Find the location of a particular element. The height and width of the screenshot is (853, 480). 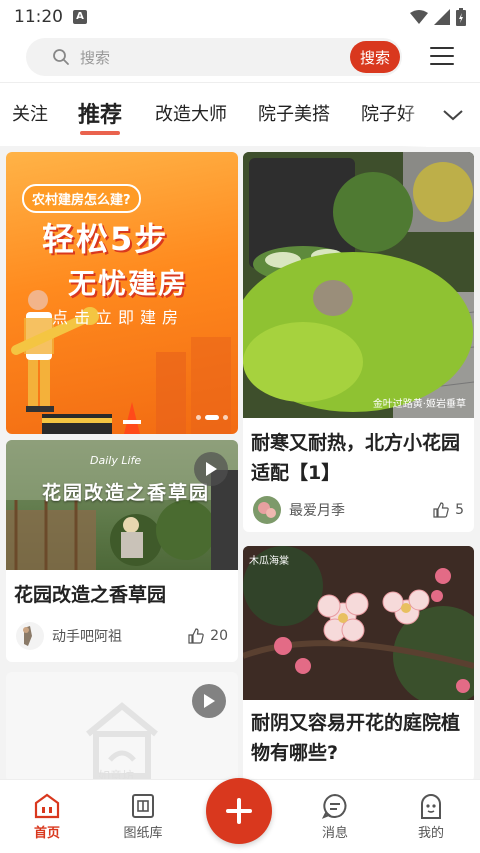

plus-icon is located at coordinates (239, 811).